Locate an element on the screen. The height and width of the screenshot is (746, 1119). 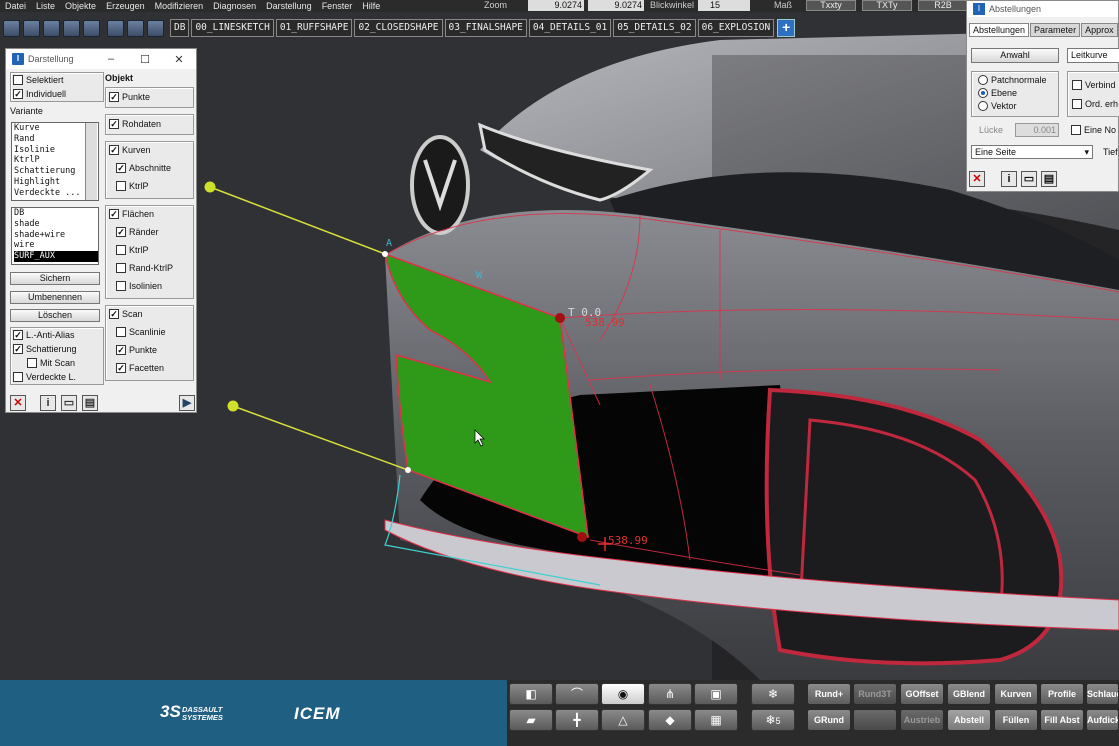
abst-window-icon: ▭ is located at coordinates (1029, 179).